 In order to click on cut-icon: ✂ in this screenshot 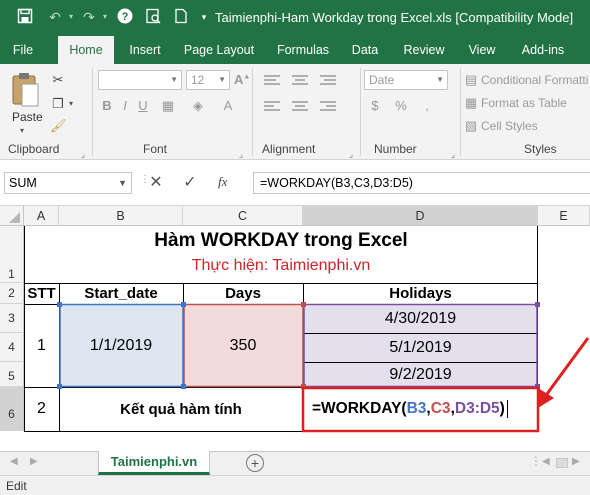, I will do `click(58, 80)`.